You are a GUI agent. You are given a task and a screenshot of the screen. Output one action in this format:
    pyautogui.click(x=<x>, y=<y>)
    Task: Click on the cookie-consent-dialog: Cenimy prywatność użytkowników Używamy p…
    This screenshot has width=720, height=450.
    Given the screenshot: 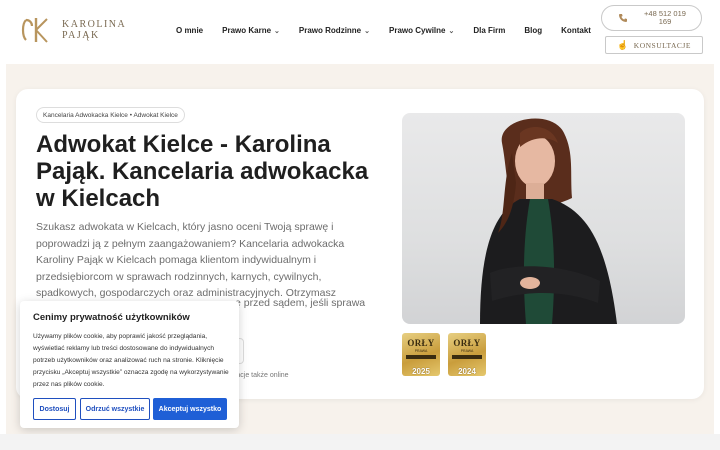 What is the action you would take?
    pyautogui.click(x=129, y=364)
    